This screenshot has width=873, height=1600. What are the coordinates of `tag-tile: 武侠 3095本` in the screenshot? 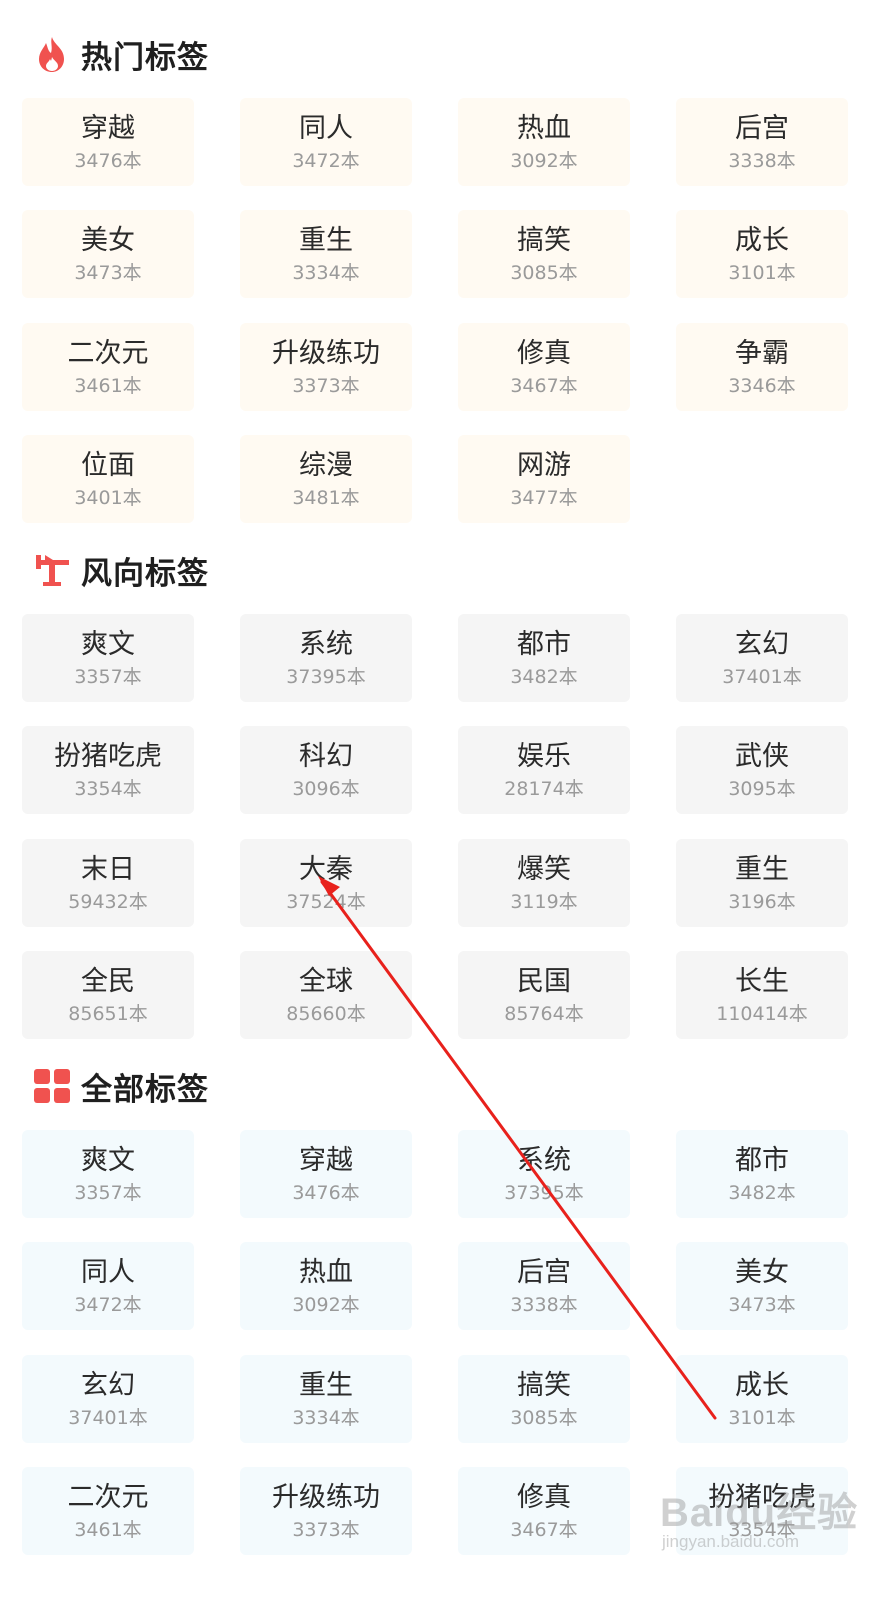 It's located at (762, 770).